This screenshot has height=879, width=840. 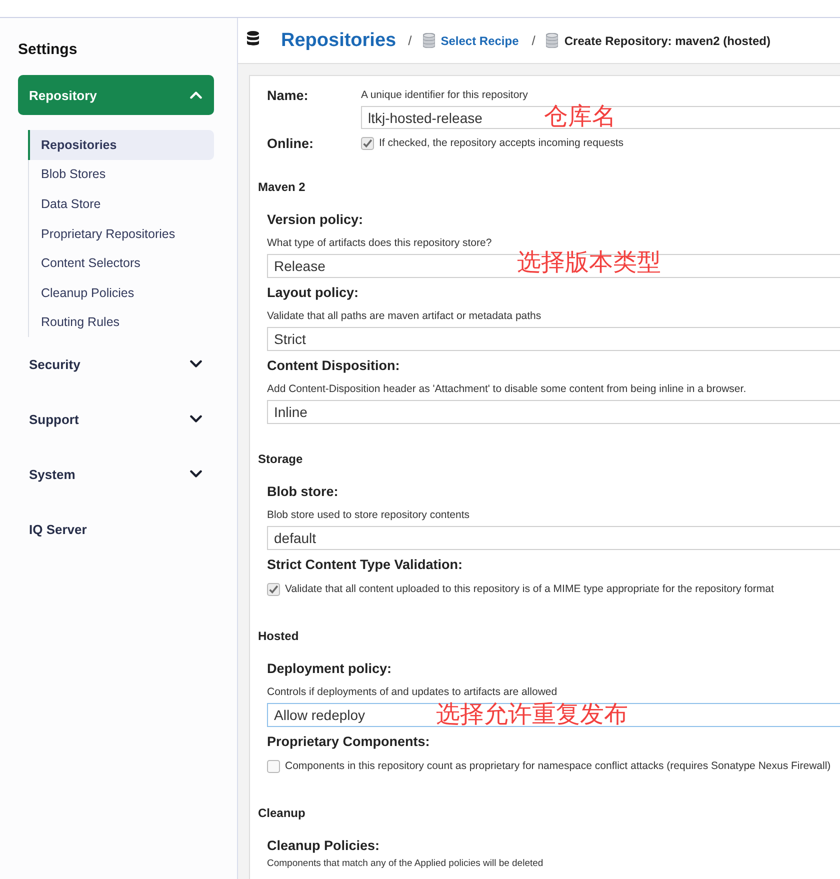 What do you see at coordinates (580, 116) in the screenshot?
I see `annotation-text: 仓库名` at bounding box center [580, 116].